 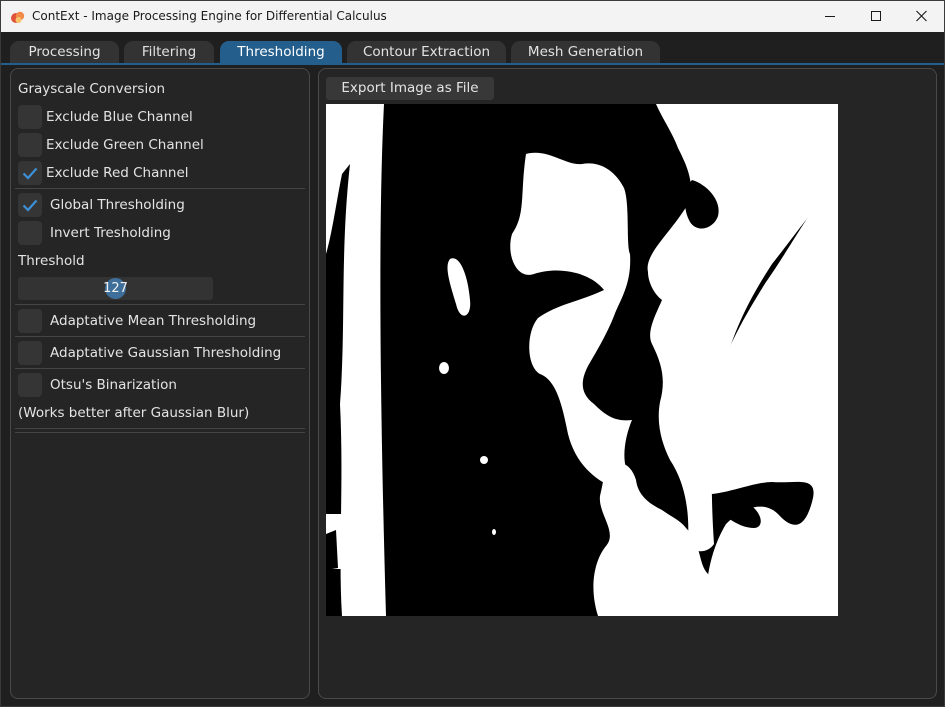 What do you see at coordinates (134, 413) in the screenshot?
I see `otsu-note: (Works better after Gaussian Blur)` at bounding box center [134, 413].